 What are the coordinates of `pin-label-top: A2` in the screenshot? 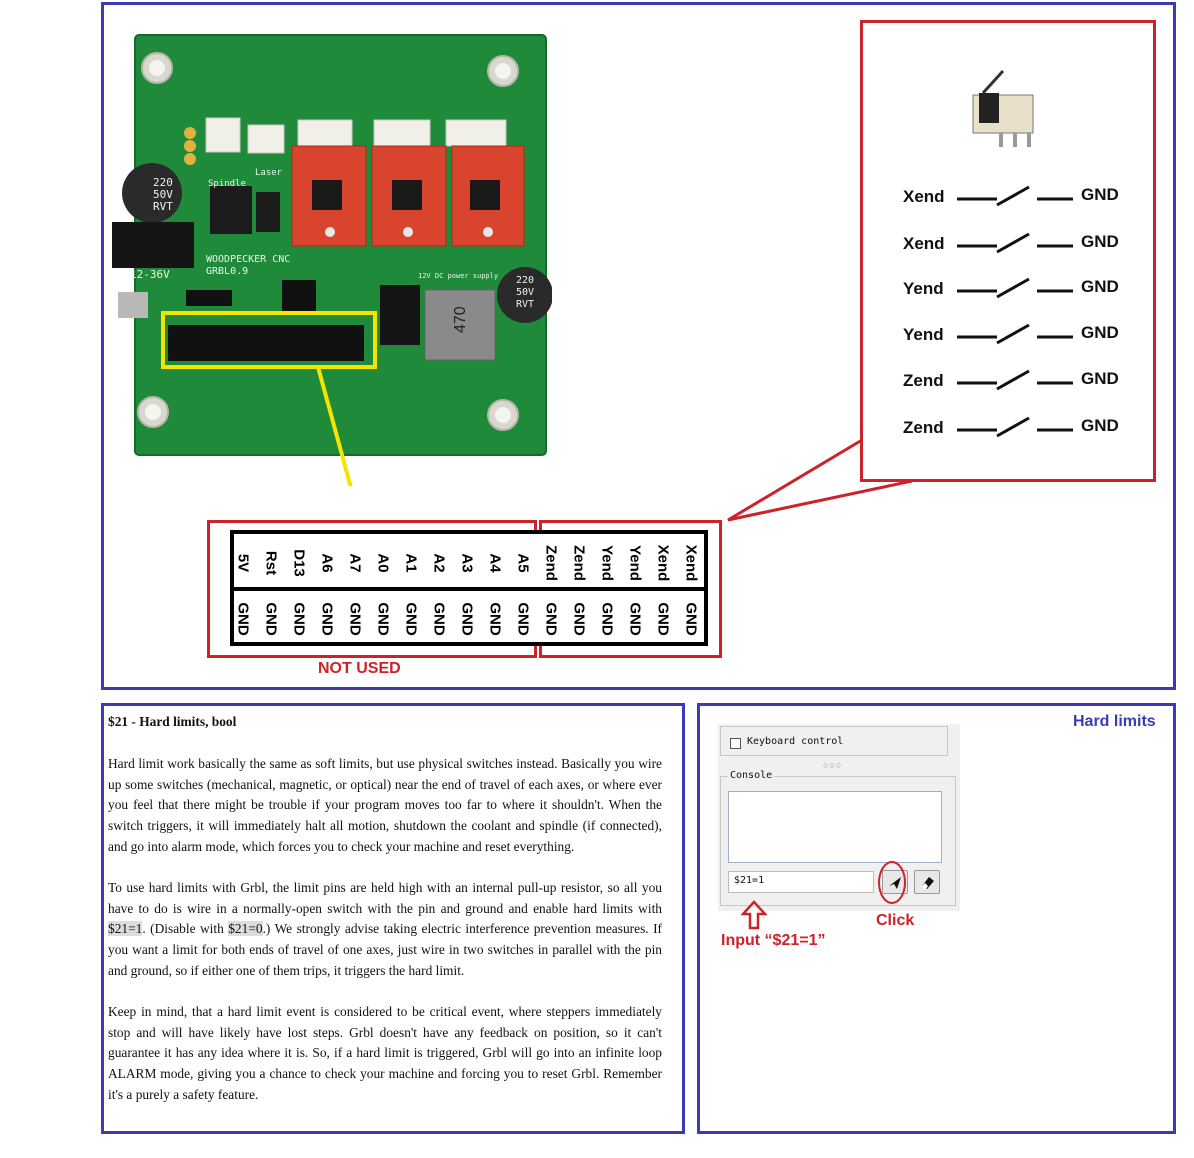 It's located at (439, 563).